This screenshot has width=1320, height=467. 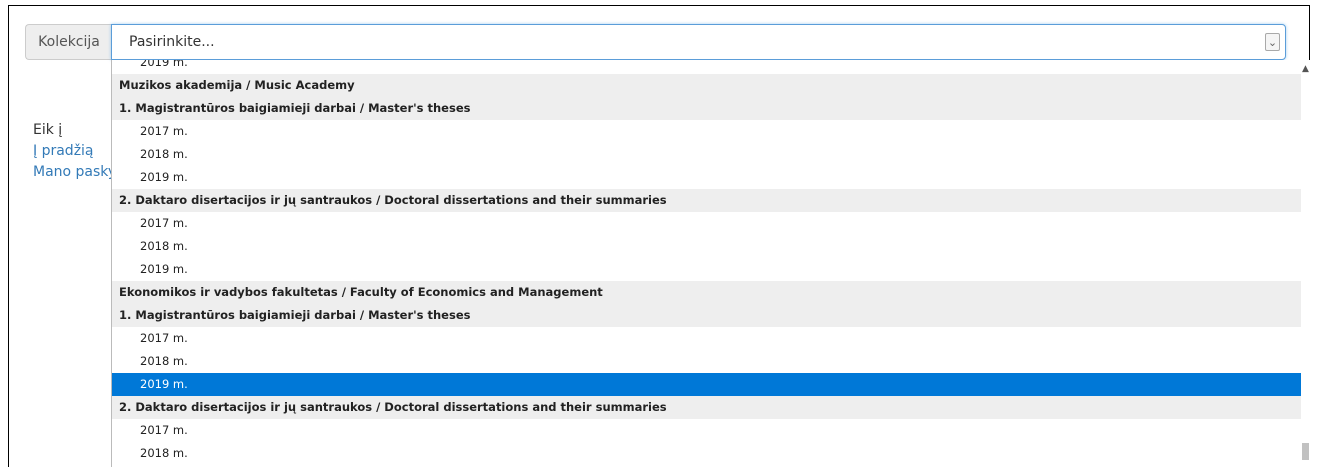 What do you see at coordinates (1305, 69) in the screenshot?
I see `scroll-up-icon: ▲` at bounding box center [1305, 69].